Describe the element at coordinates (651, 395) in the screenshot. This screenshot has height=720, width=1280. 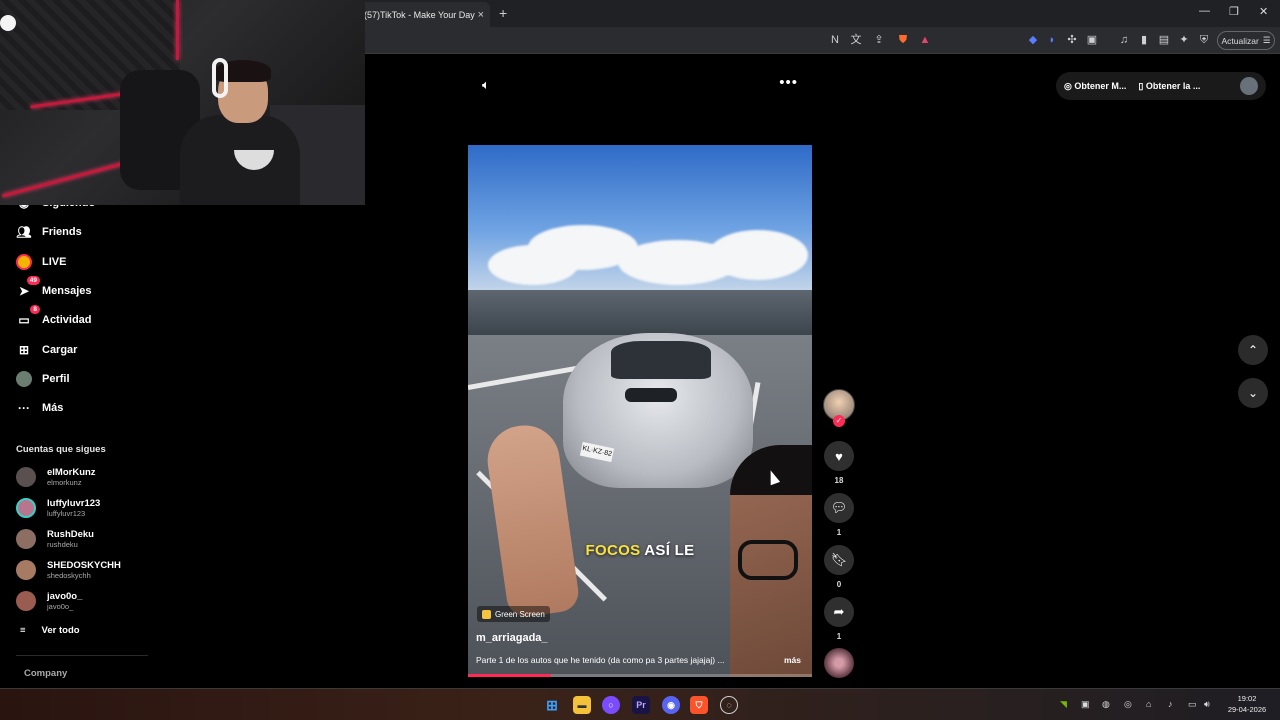
I see `hood-scoop` at that location.